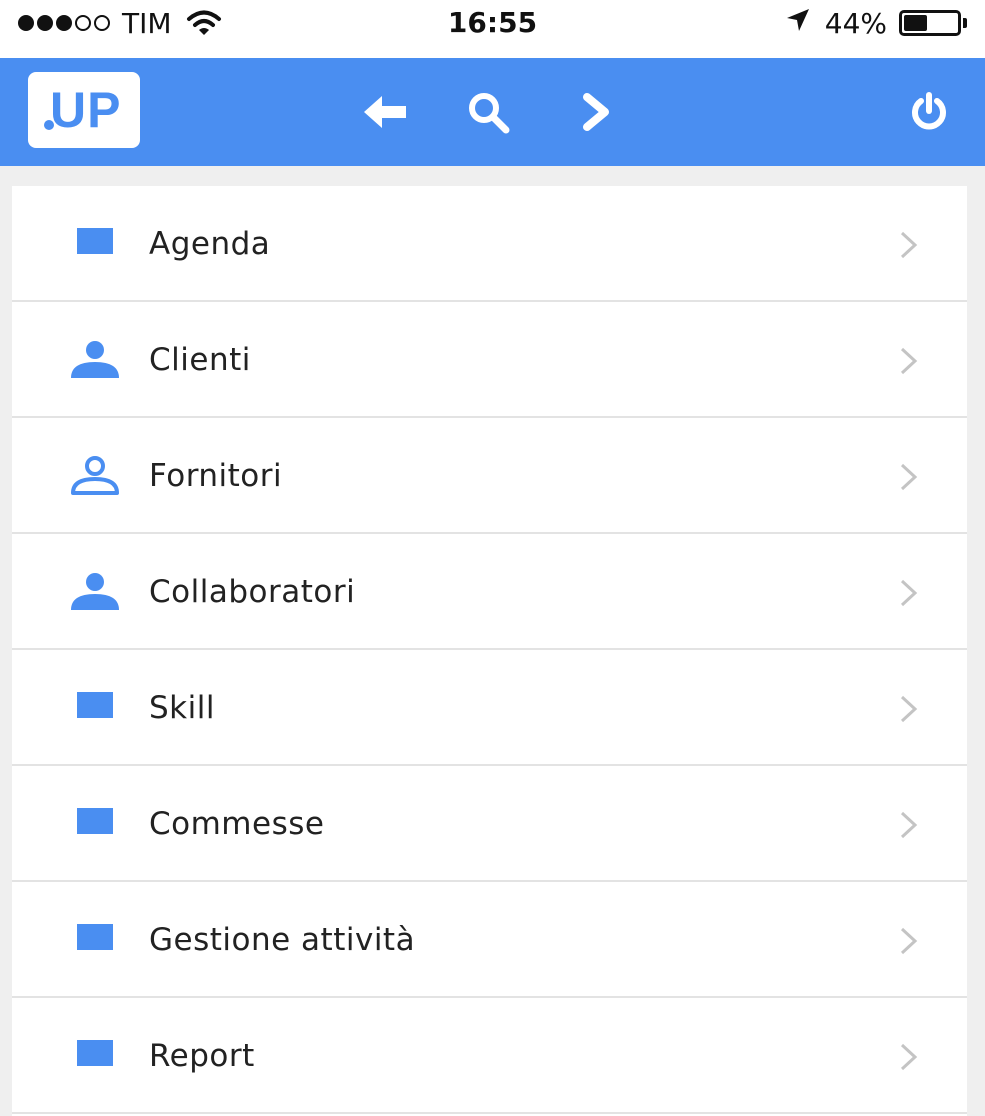 The width and height of the screenshot is (985, 1116). I want to click on logo-text: UP, so click(86, 110).